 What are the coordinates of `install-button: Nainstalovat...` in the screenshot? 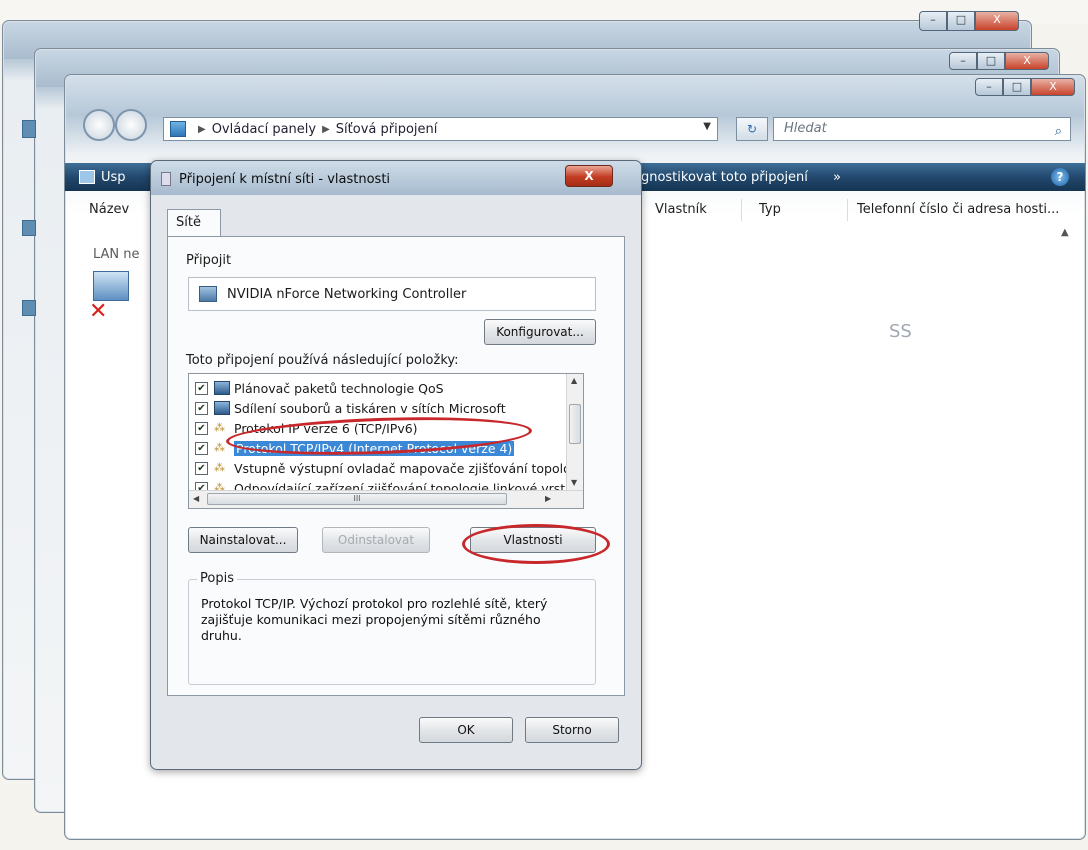 It's located at (243, 540).